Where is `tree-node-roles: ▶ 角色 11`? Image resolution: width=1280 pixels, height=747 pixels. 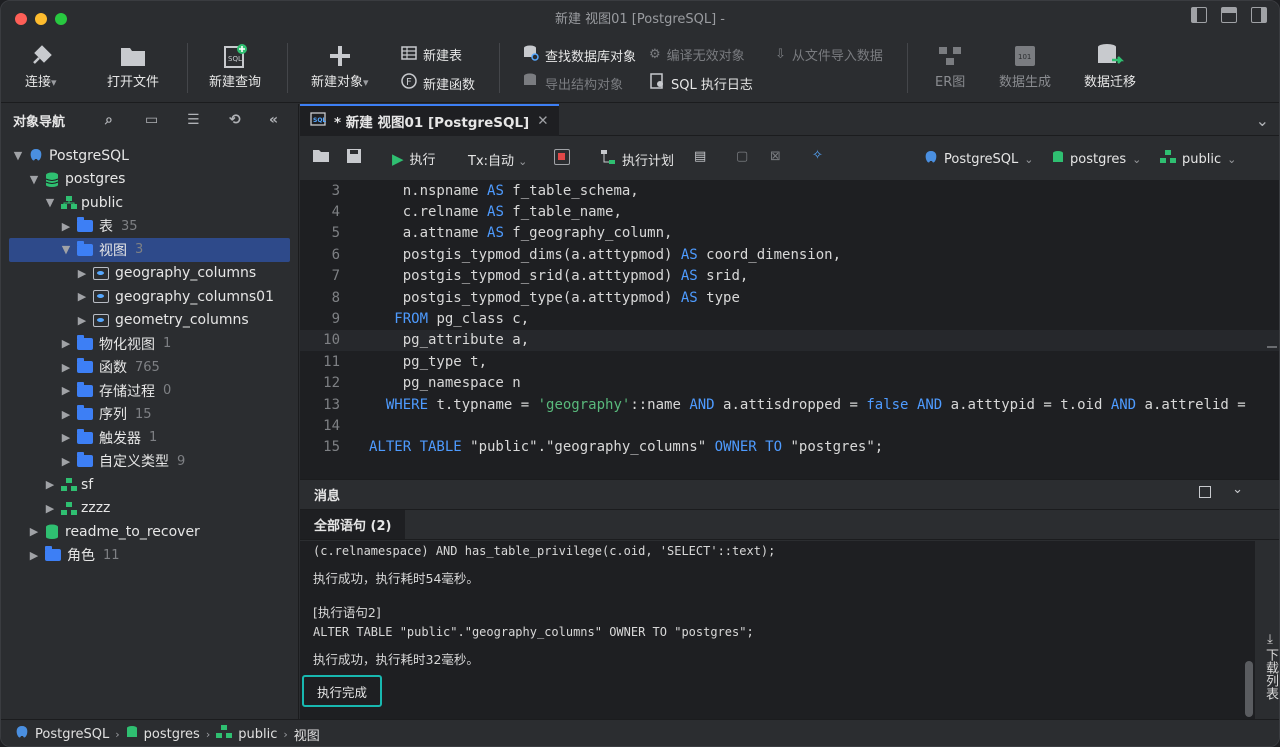
tree-node-roles: ▶ 角色 11 is located at coordinates (149, 556).